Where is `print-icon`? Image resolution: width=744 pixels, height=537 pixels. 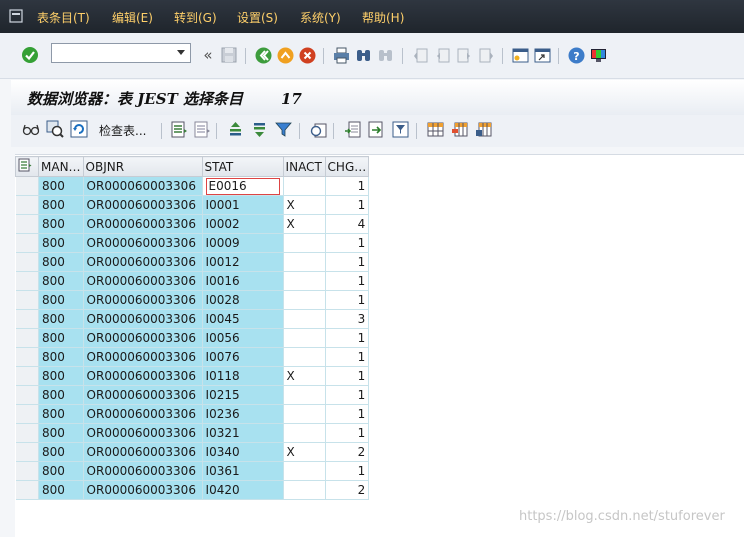 print-icon is located at coordinates (341, 55).